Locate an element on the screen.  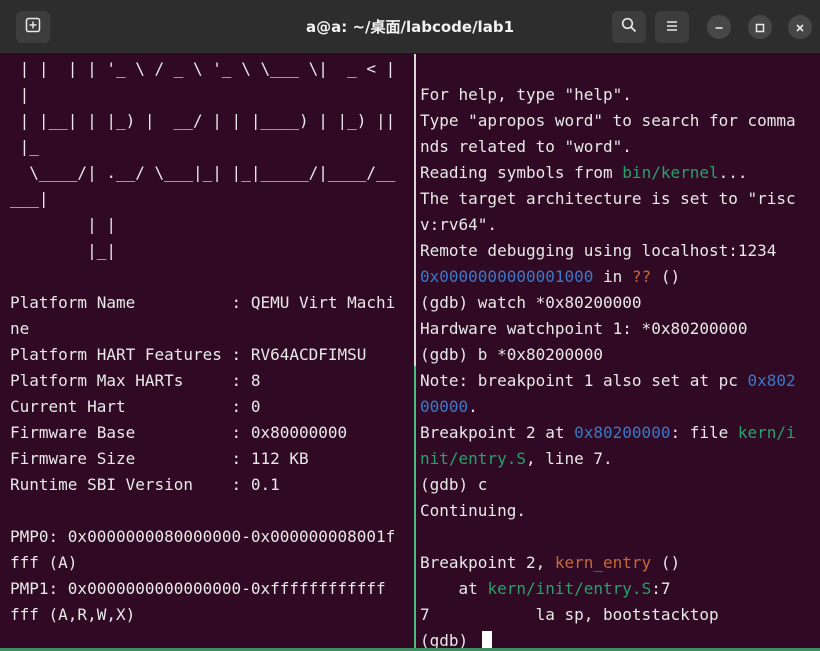
terminal-text: Platform Name : QEMU Virt Machi is located at coordinates (203, 302).